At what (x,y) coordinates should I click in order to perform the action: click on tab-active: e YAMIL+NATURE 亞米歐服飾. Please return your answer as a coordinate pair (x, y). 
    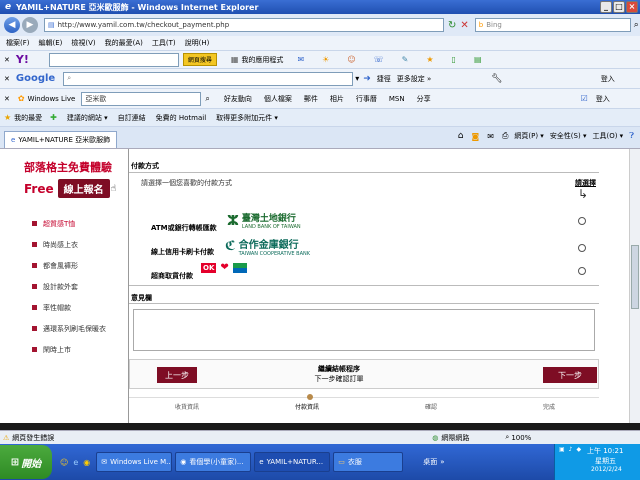
    Looking at the image, I should click on (61, 139).